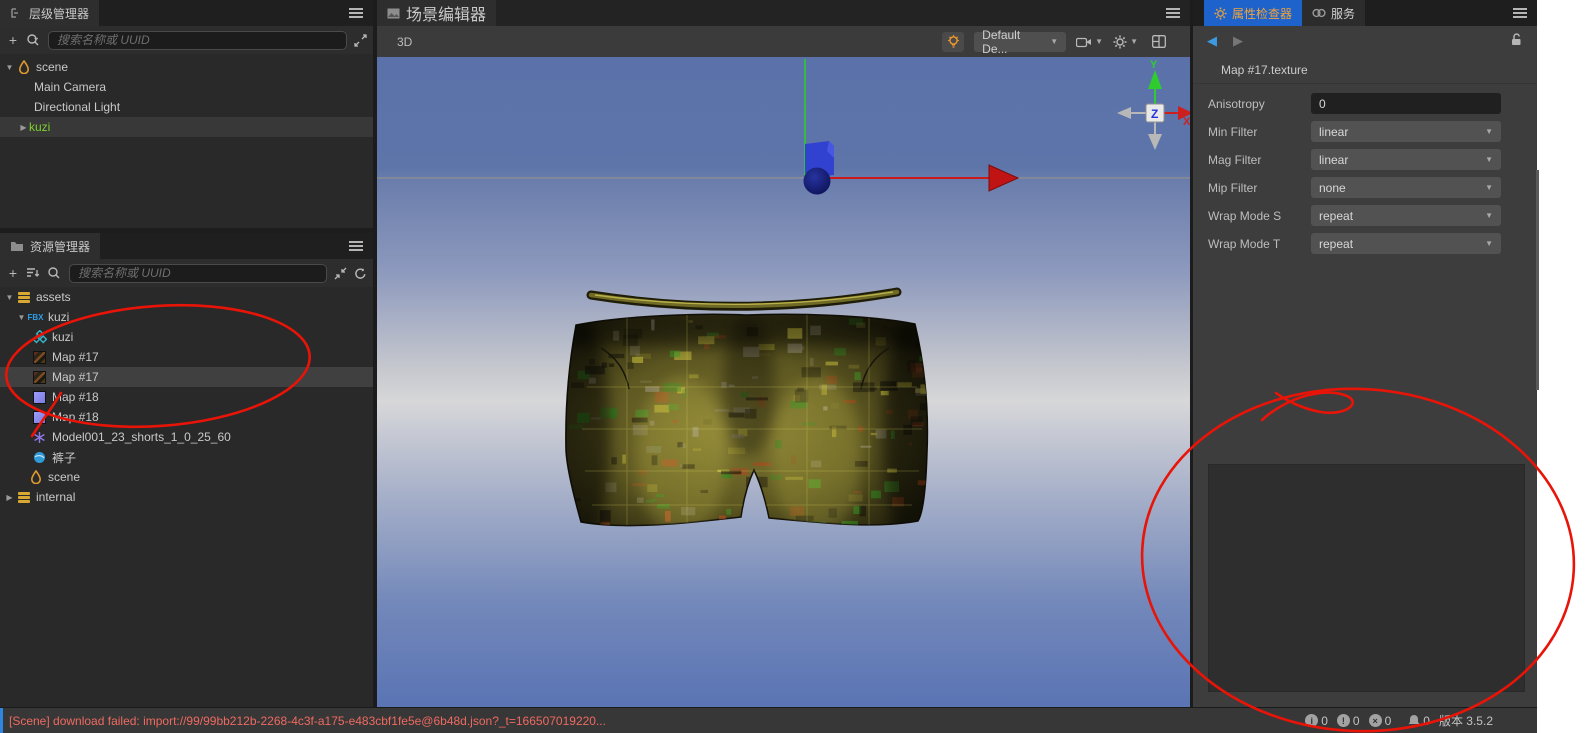 The height and width of the screenshot is (733, 1589). Describe the element at coordinates (1406, 215) in the screenshot. I see `wrap-mode-s-select: repeat ▼` at that location.